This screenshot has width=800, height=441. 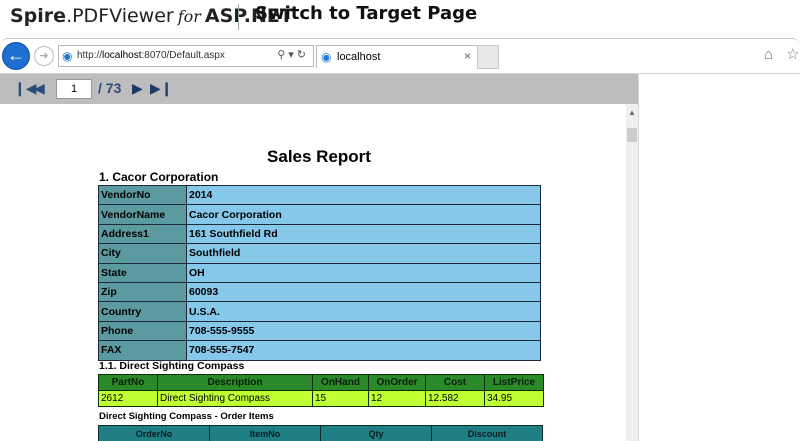 What do you see at coordinates (366, 13) in the screenshot?
I see `switch-to-target-page-link: Switch to Target Page` at bounding box center [366, 13].